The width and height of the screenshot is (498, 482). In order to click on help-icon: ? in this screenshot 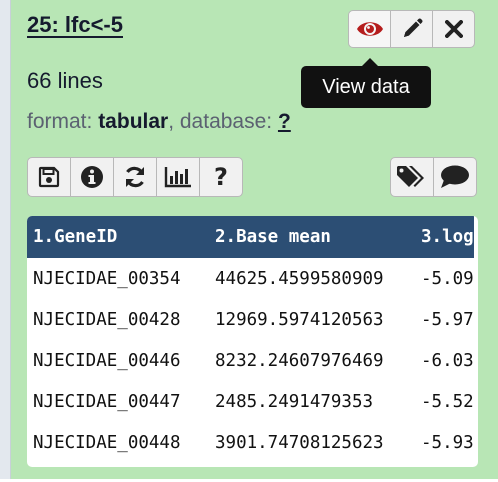, I will do `click(221, 177)`.